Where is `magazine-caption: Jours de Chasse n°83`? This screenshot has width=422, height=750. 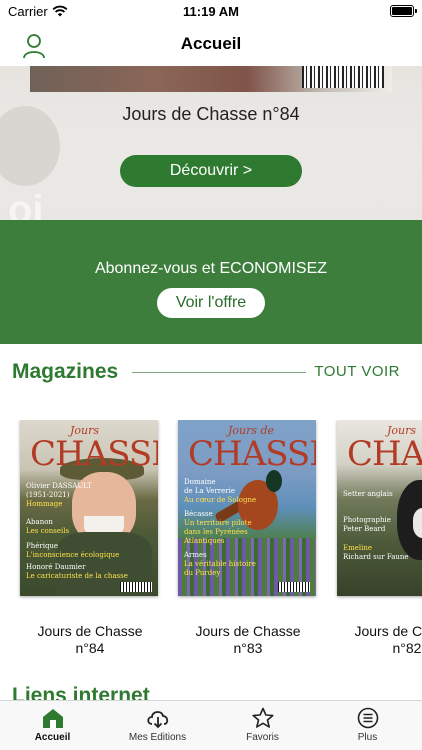
magazine-caption: Jours de Chasse n°83 is located at coordinates (248, 640).